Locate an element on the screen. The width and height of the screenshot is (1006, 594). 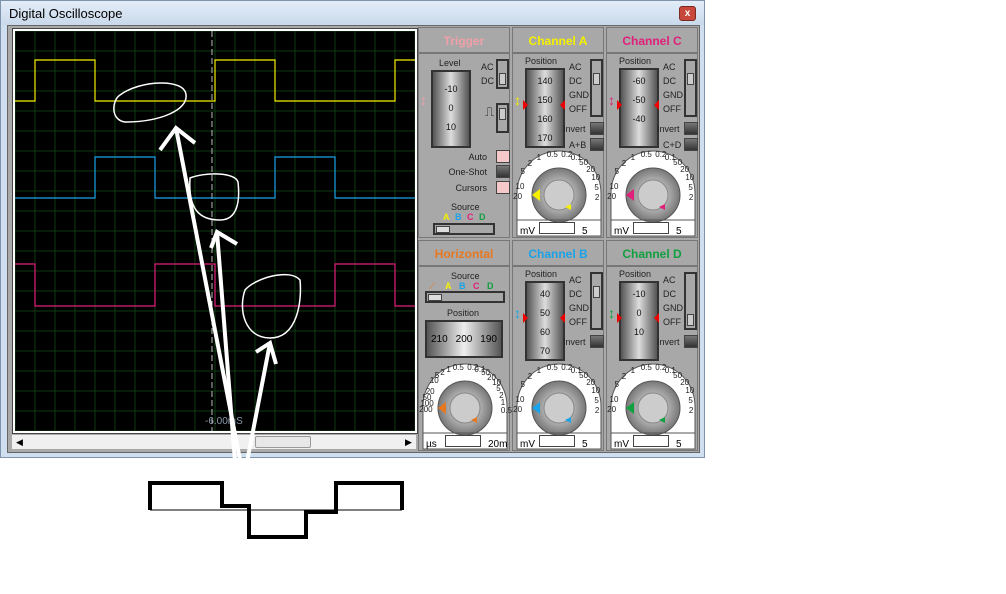
trigger-coupling-switch is located at coordinates (502, 74).